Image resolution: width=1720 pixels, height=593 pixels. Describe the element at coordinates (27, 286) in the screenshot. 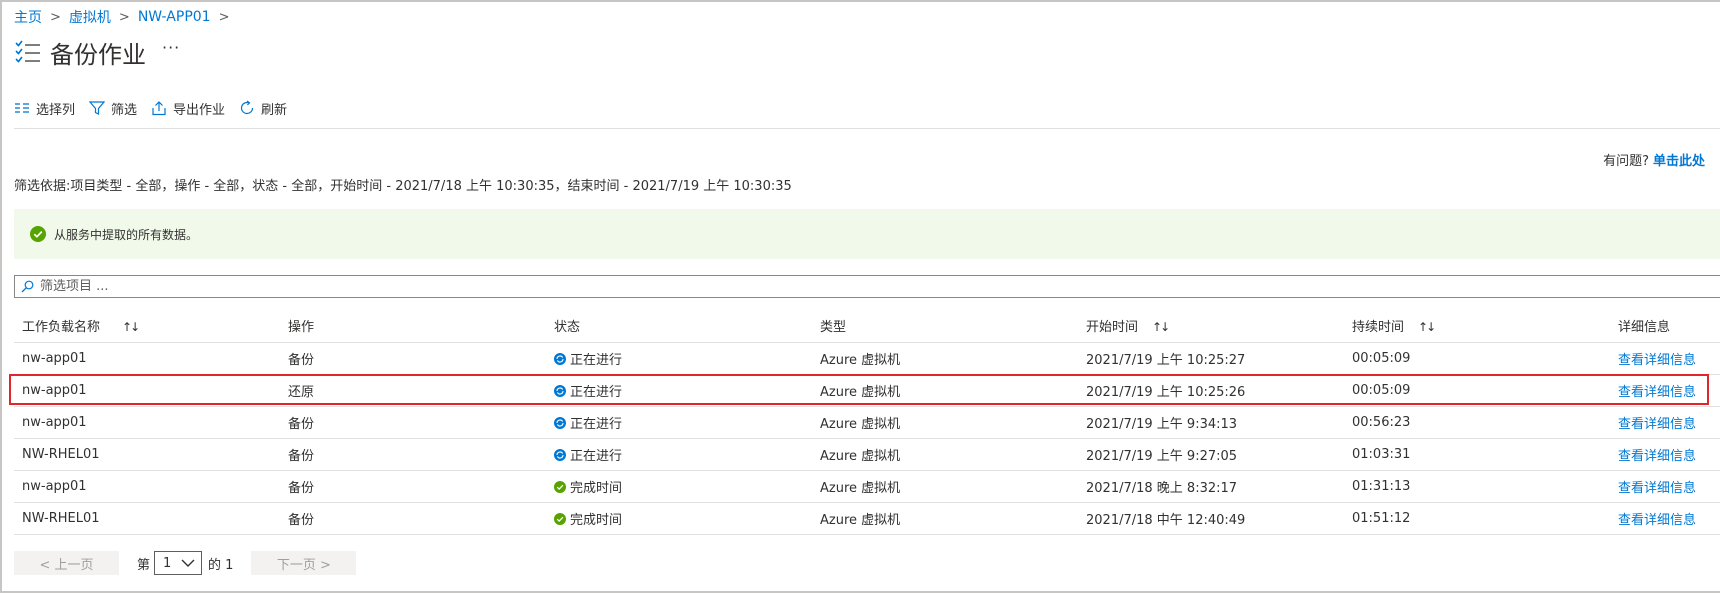

I see `search-icon` at that location.